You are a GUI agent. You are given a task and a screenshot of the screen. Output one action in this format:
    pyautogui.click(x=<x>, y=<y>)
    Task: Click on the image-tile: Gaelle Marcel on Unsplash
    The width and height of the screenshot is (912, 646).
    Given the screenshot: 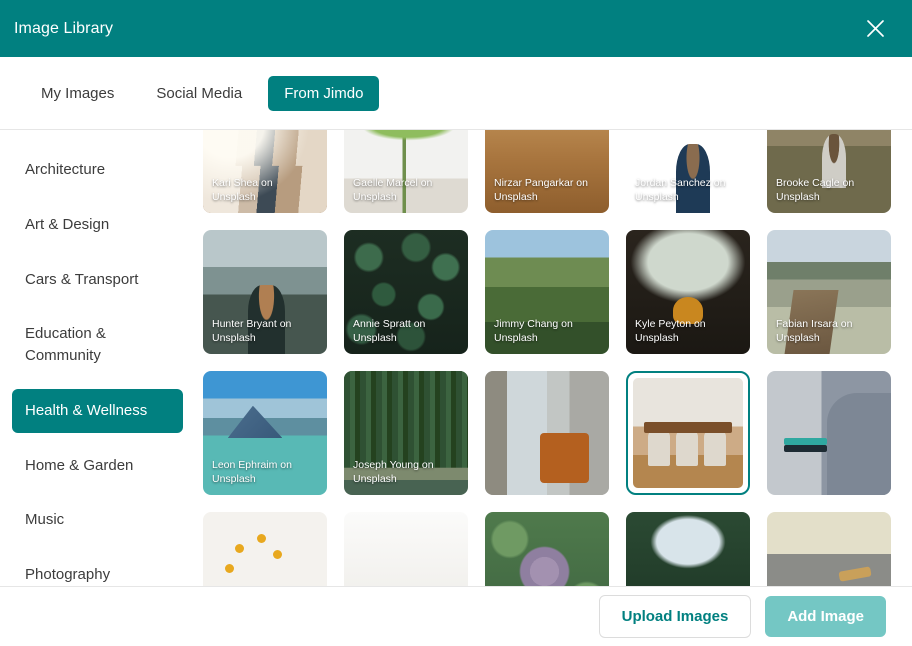 What is the action you would take?
    pyautogui.click(x=406, y=171)
    